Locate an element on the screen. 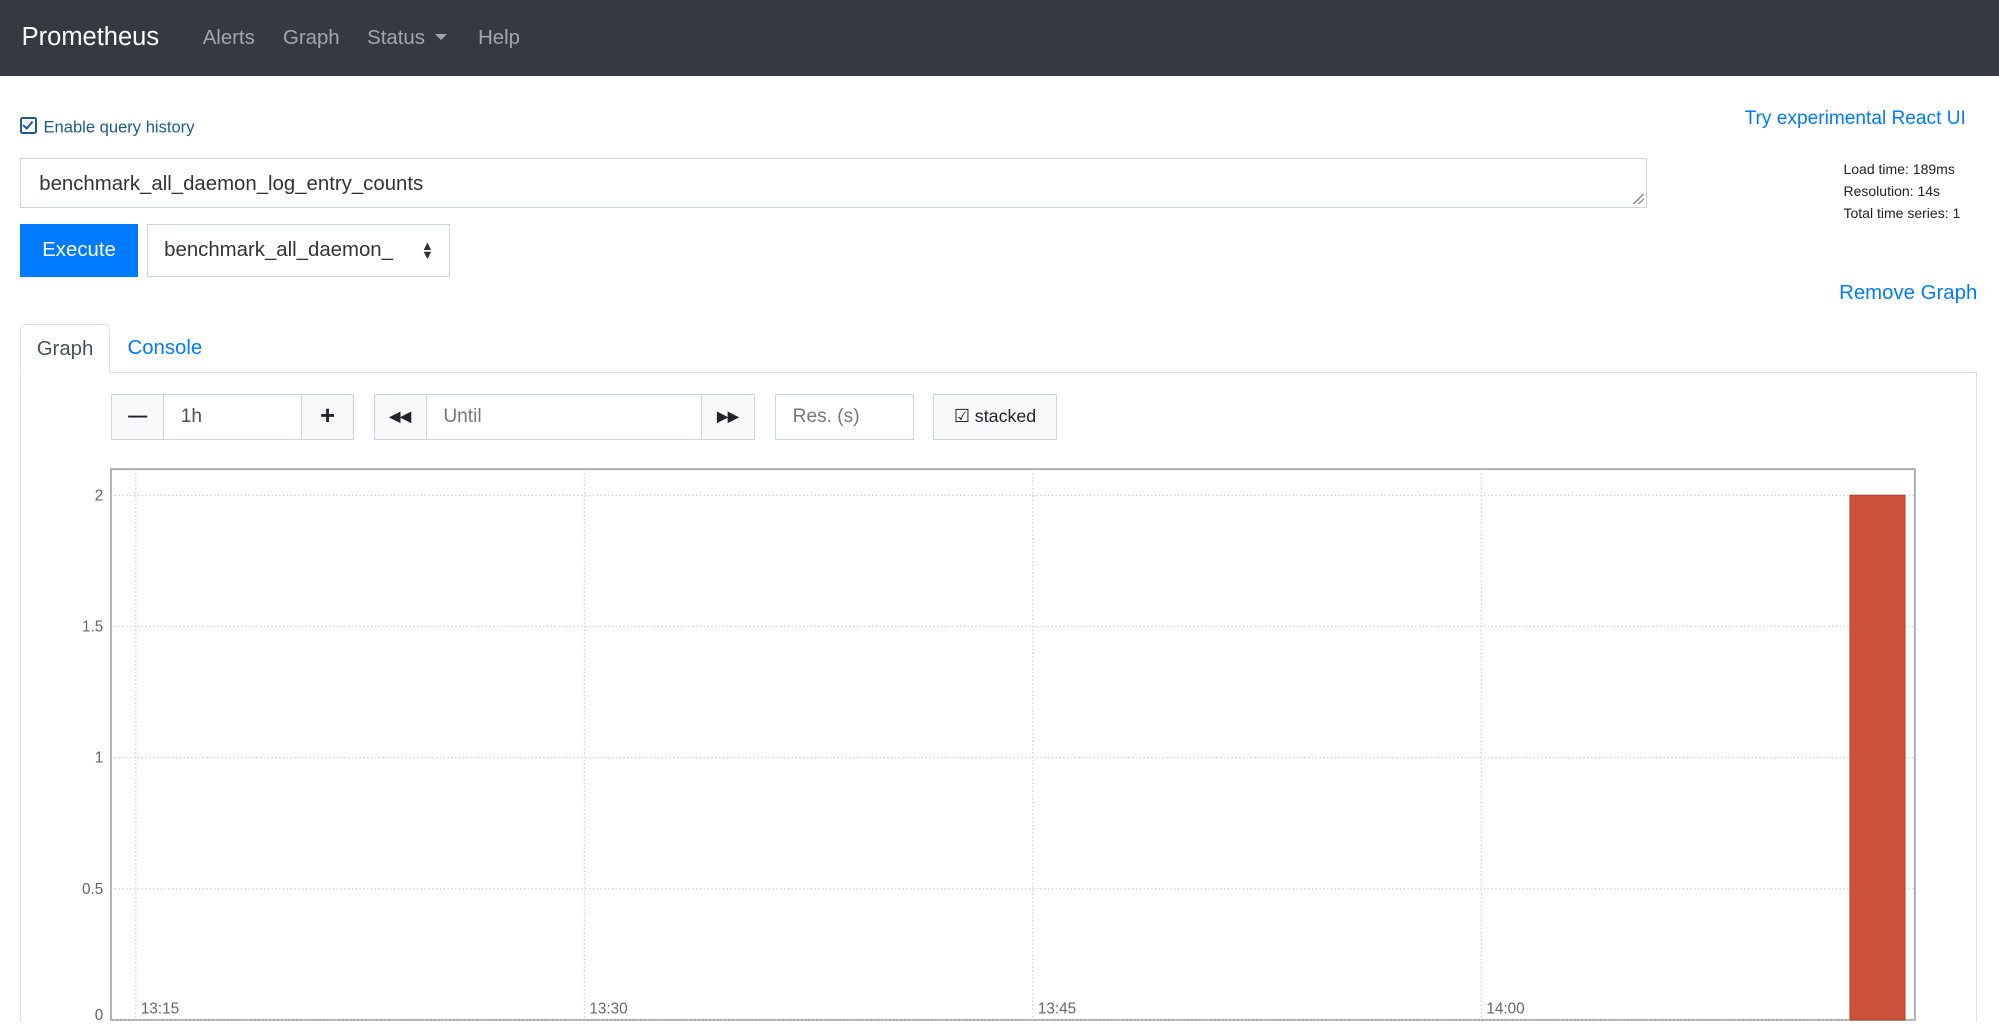 Image resolution: width=1999 pixels, height=1024 pixels. y-tick-label: 0.5 is located at coordinates (92, 889).